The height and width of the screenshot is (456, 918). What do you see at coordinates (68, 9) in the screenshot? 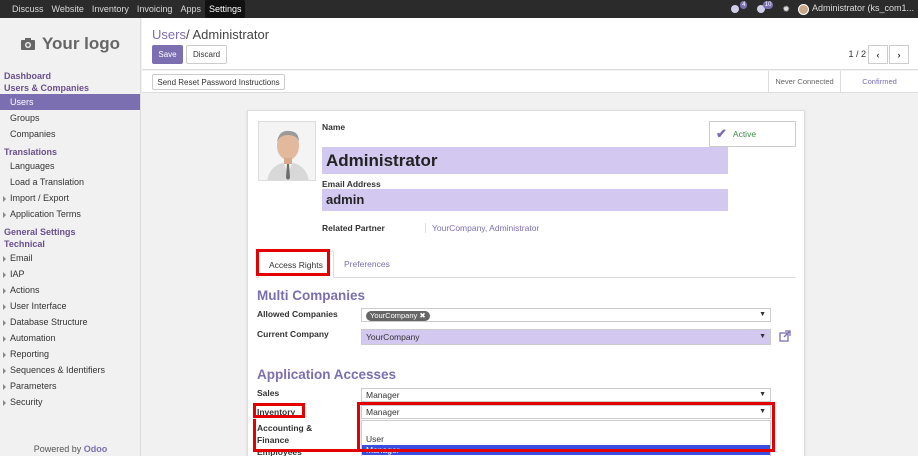
I see `menu-website: Website` at bounding box center [68, 9].